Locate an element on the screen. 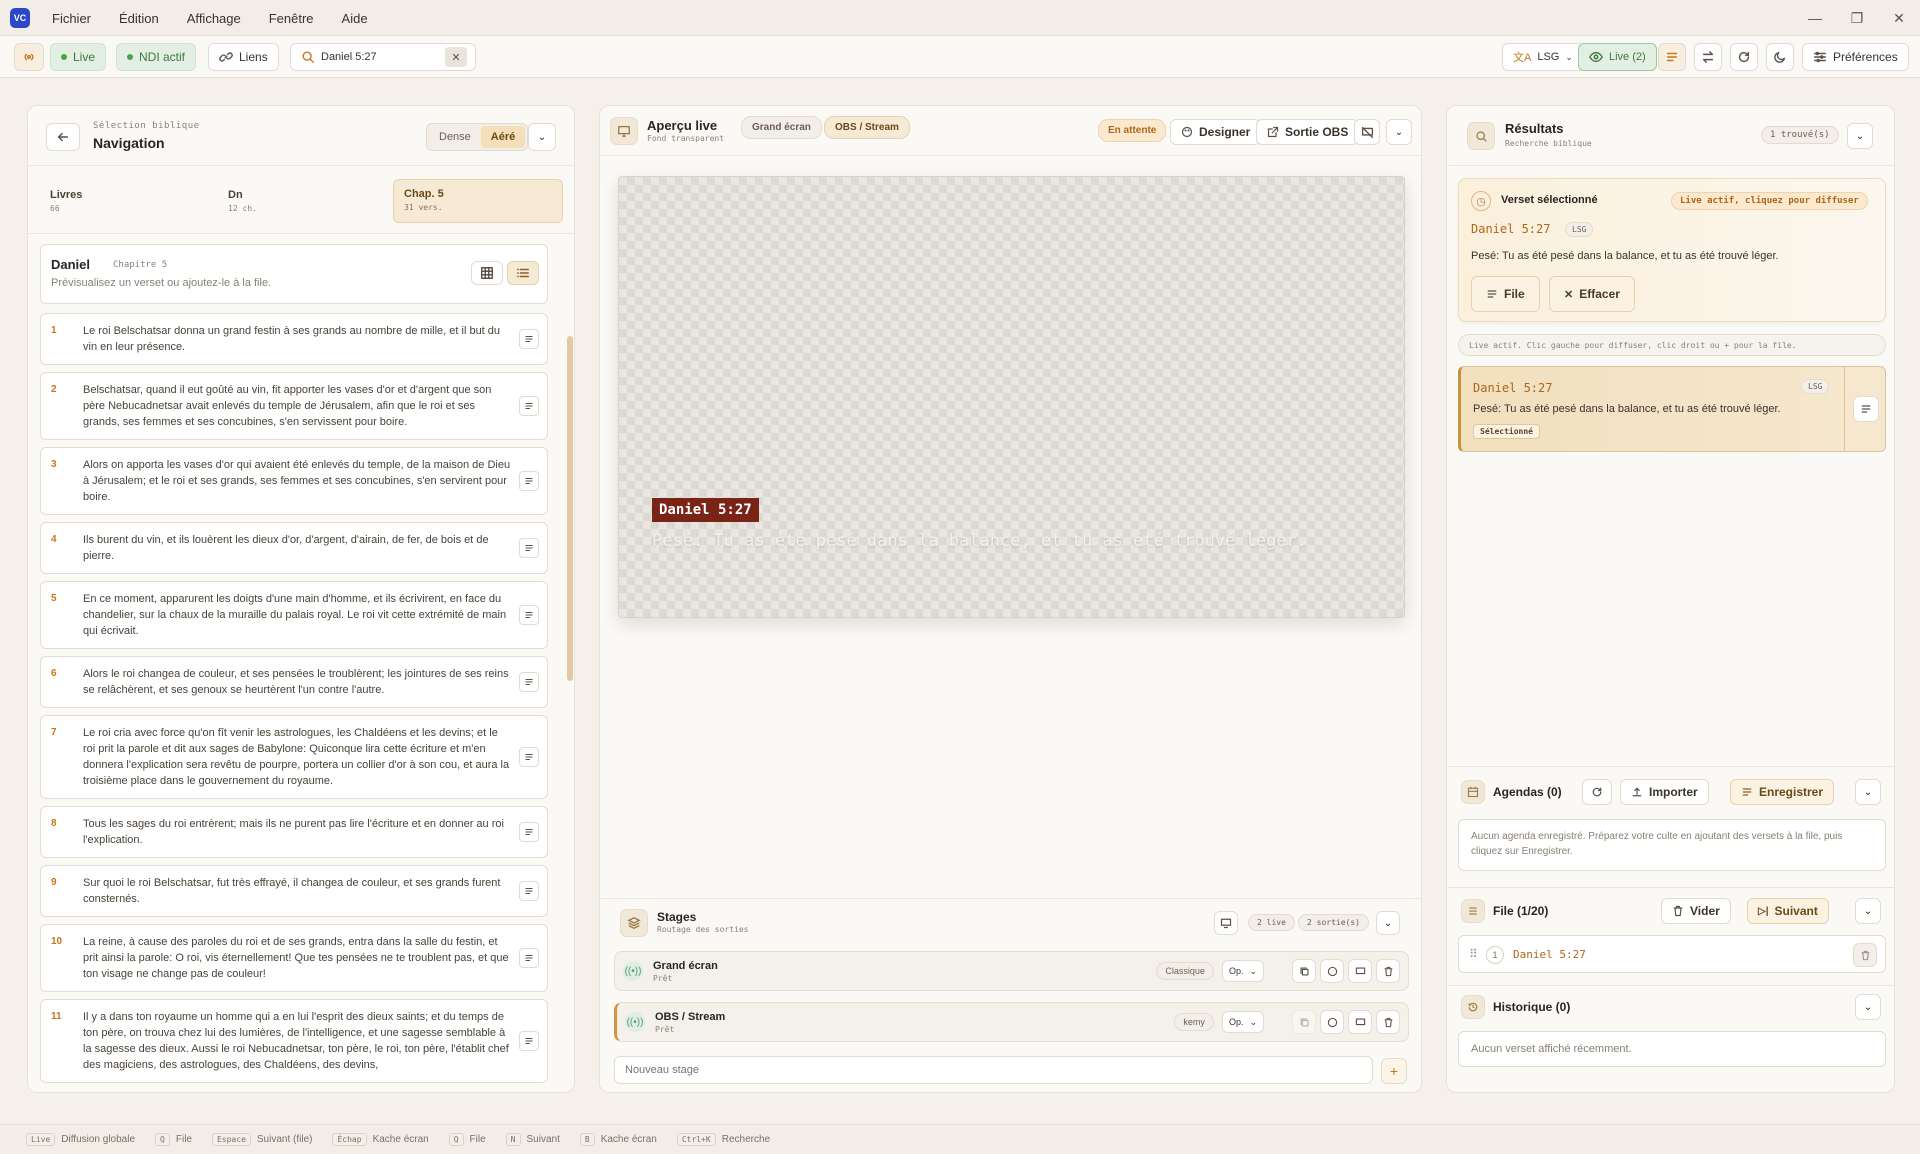 The image size is (1920, 1154). verse-number: 10 is located at coordinates (57, 941).